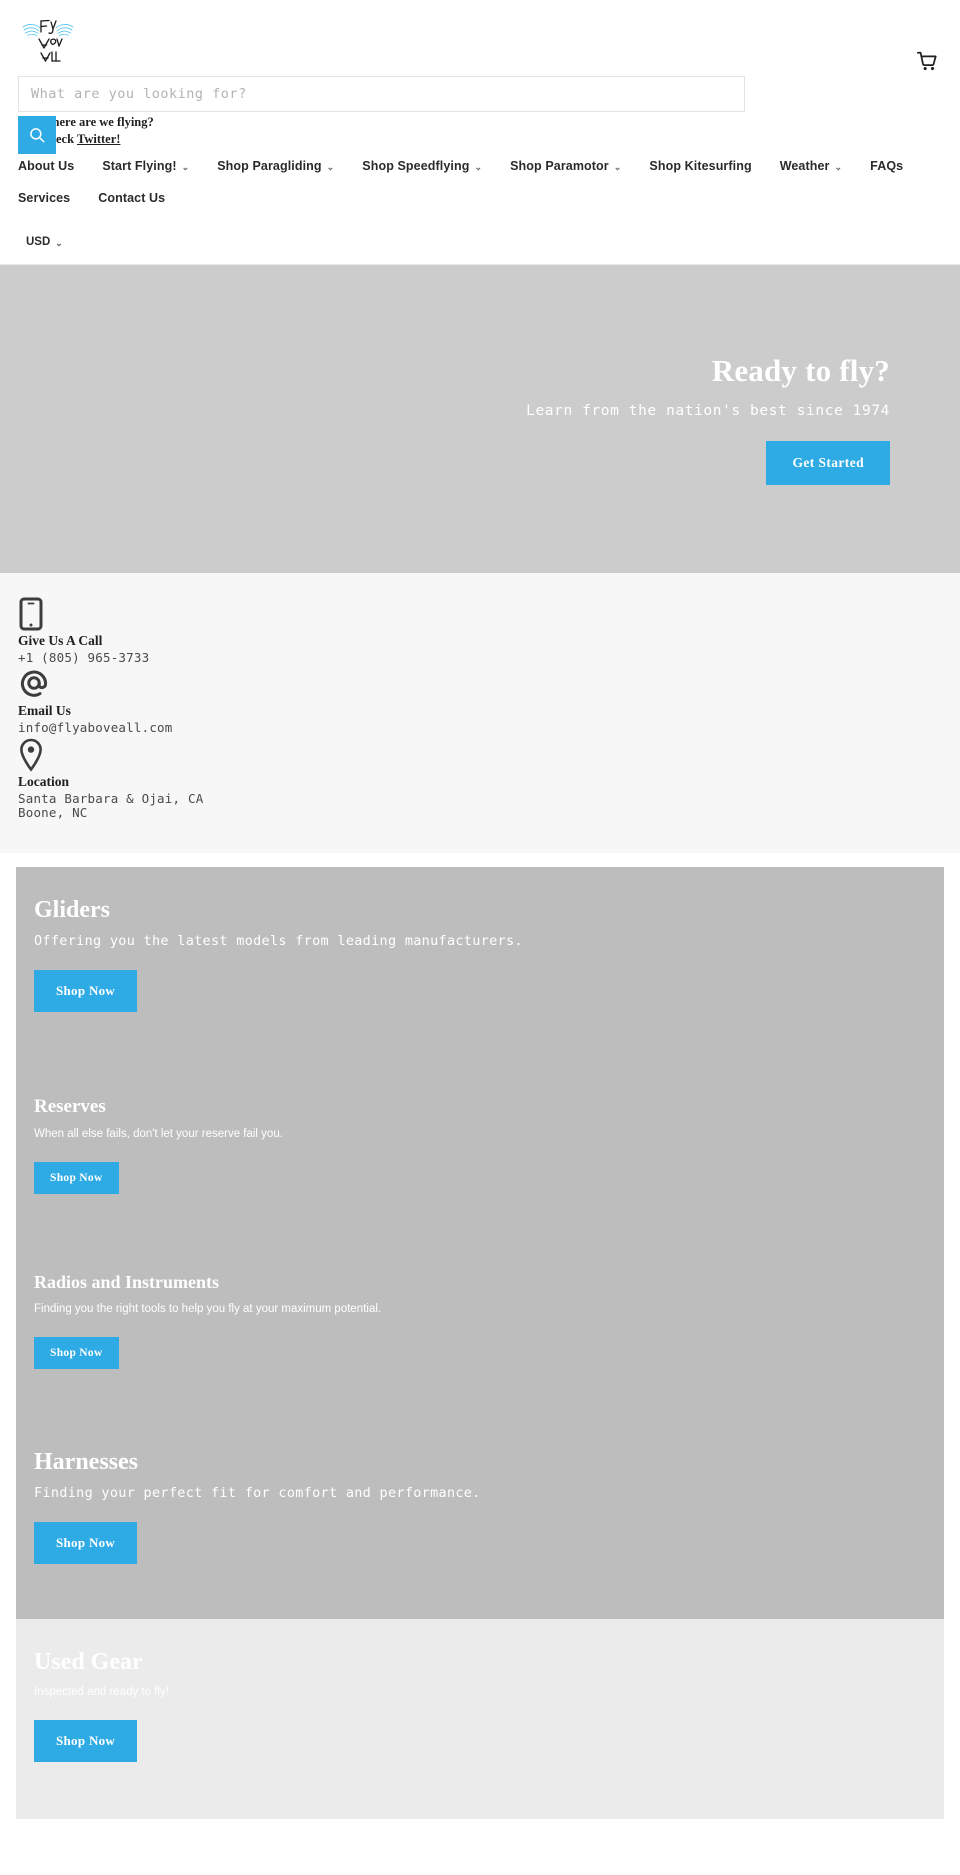 The height and width of the screenshot is (1875, 960). I want to click on nav-item-about-us: About Us, so click(46, 166).